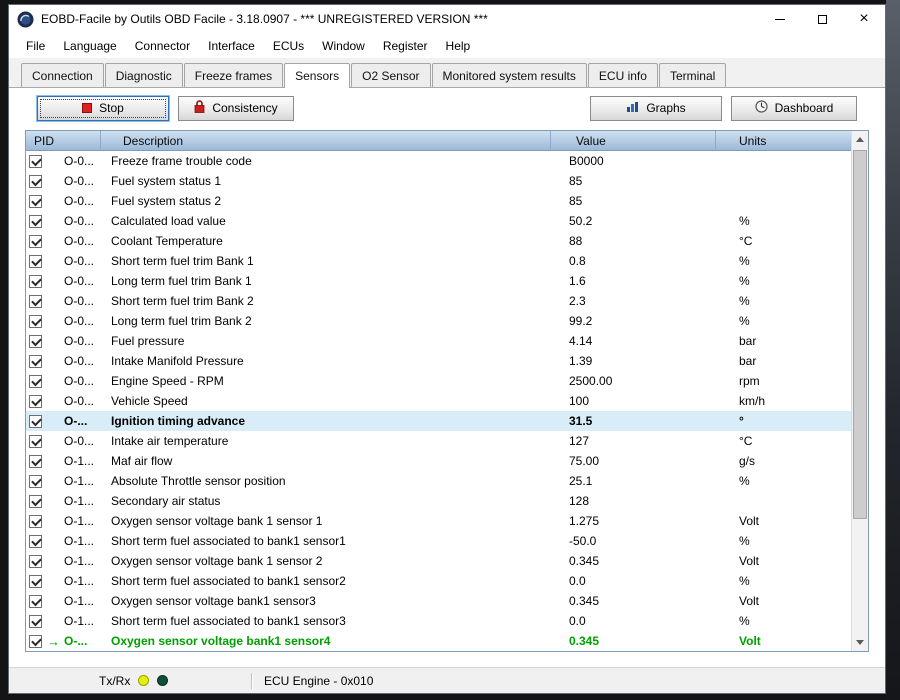 Image resolution: width=900 pixels, height=700 pixels. What do you see at coordinates (438, 161) in the screenshot?
I see `table-row: O-0... Freeze frame trouble code B0000` at bounding box center [438, 161].